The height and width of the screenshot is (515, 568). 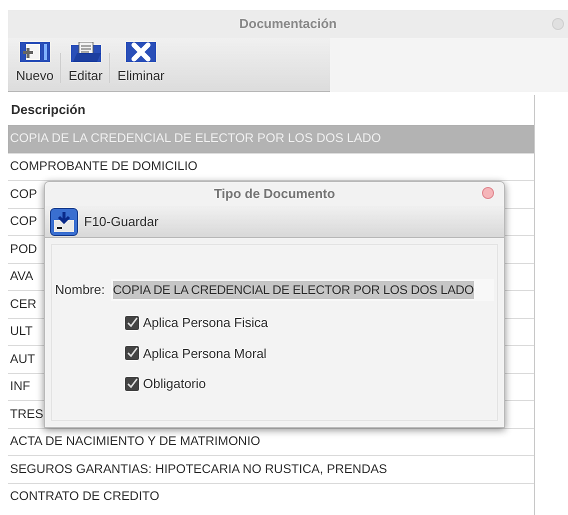 I want to click on folder-document-icon, so click(x=85, y=52).